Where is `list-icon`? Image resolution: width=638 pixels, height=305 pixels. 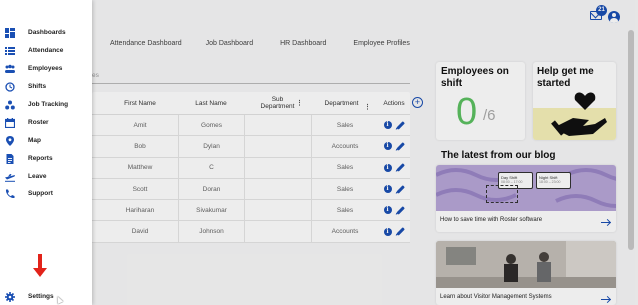 list-icon is located at coordinates (10, 50).